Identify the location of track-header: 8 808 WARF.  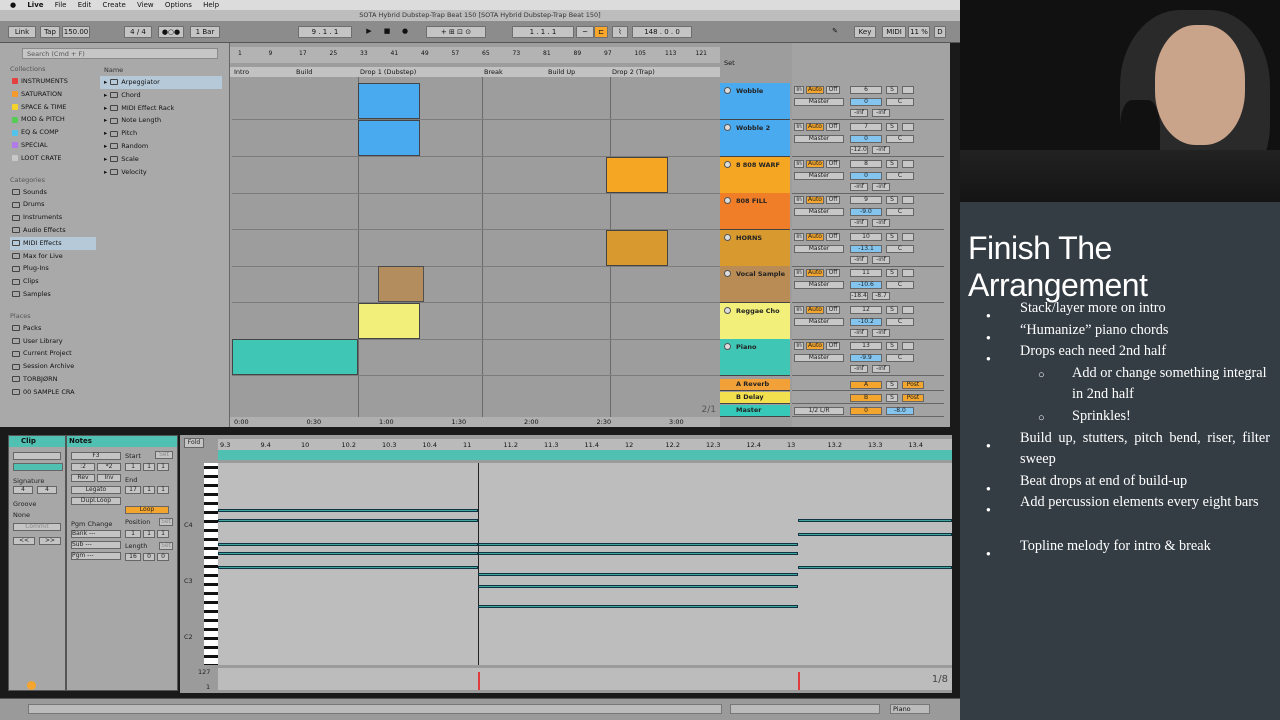
(755, 175).